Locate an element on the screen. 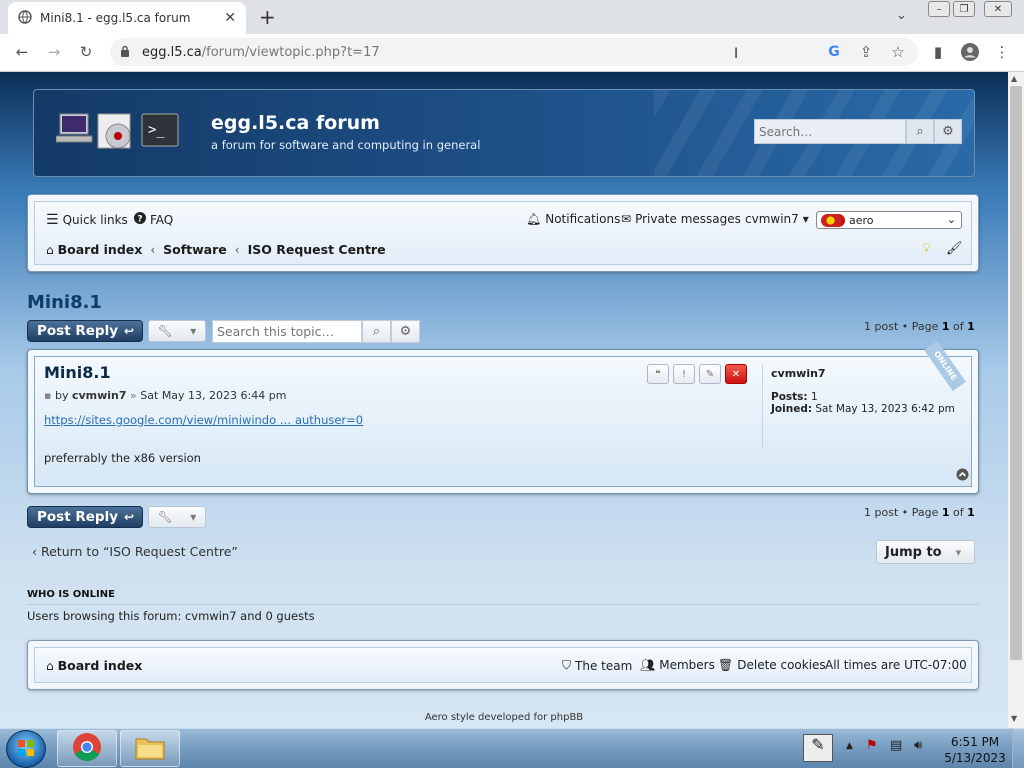 The height and width of the screenshot is (768, 1024). browser-tab: Mini8.1 - egg.l5.ca forum ✕ is located at coordinates (127, 18).